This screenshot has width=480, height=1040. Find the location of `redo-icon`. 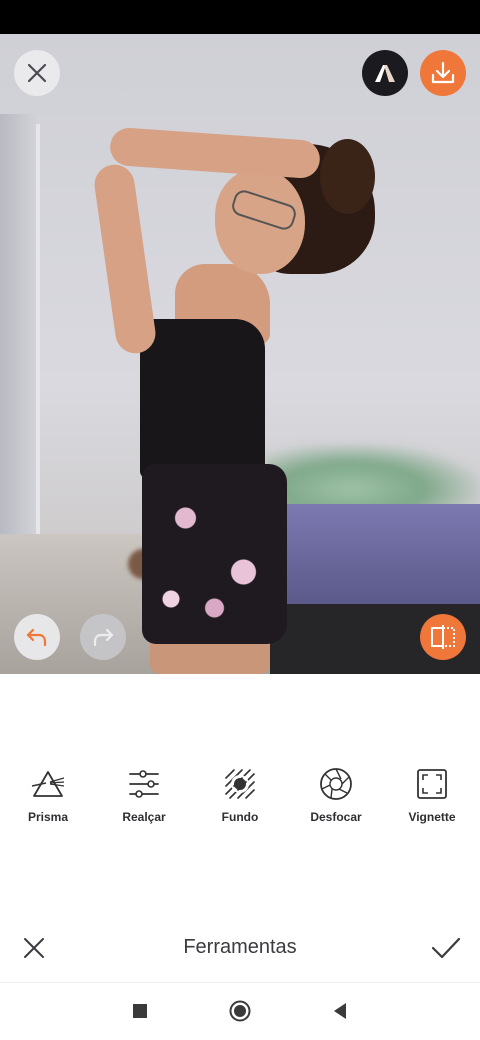

redo-icon is located at coordinates (103, 637).